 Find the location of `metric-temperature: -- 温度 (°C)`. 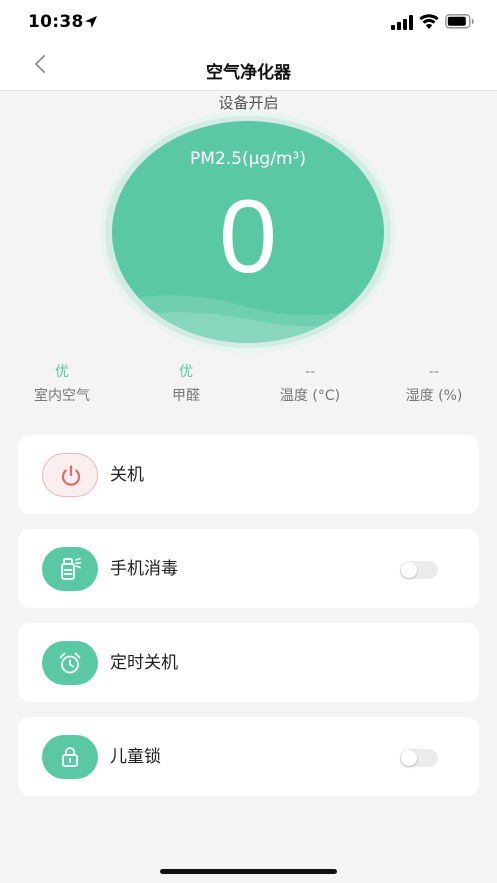

metric-temperature: -- 温度 (°C) is located at coordinates (310, 384).